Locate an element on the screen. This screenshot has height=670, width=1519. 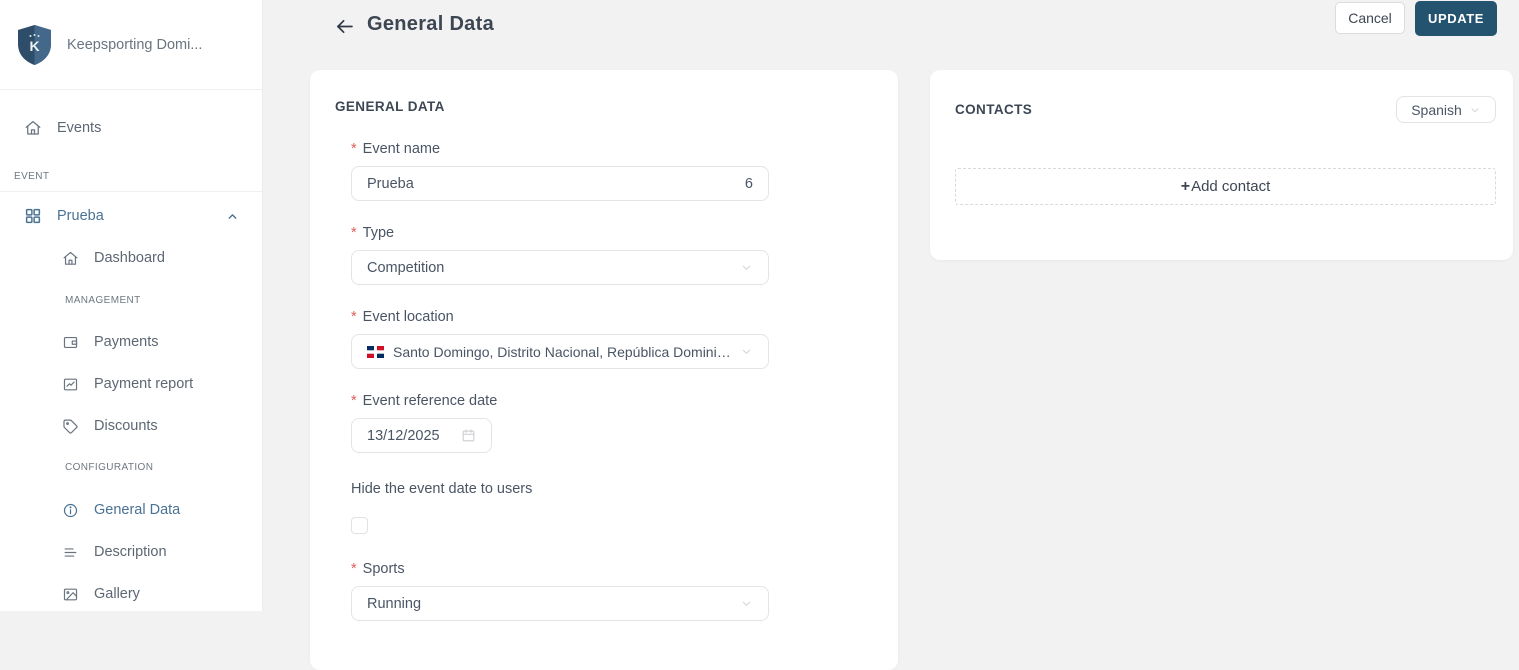
general-data-card-title: GENERAL DATA is located at coordinates (390, 106).